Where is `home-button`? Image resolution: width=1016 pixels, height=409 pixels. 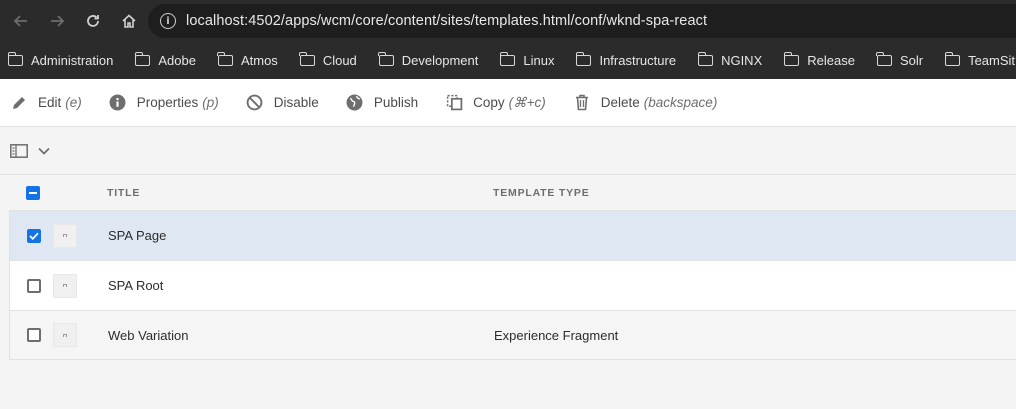
home-button is located at coordinates (129, 21).